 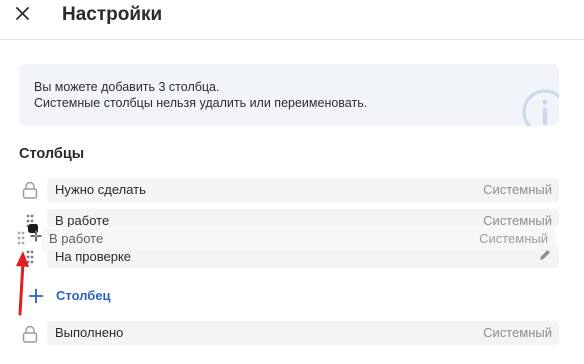 What do you see at coordinates (36, 236) in the screenshot?
I see `move-cursor-icon` at bounding box center [36, 236].